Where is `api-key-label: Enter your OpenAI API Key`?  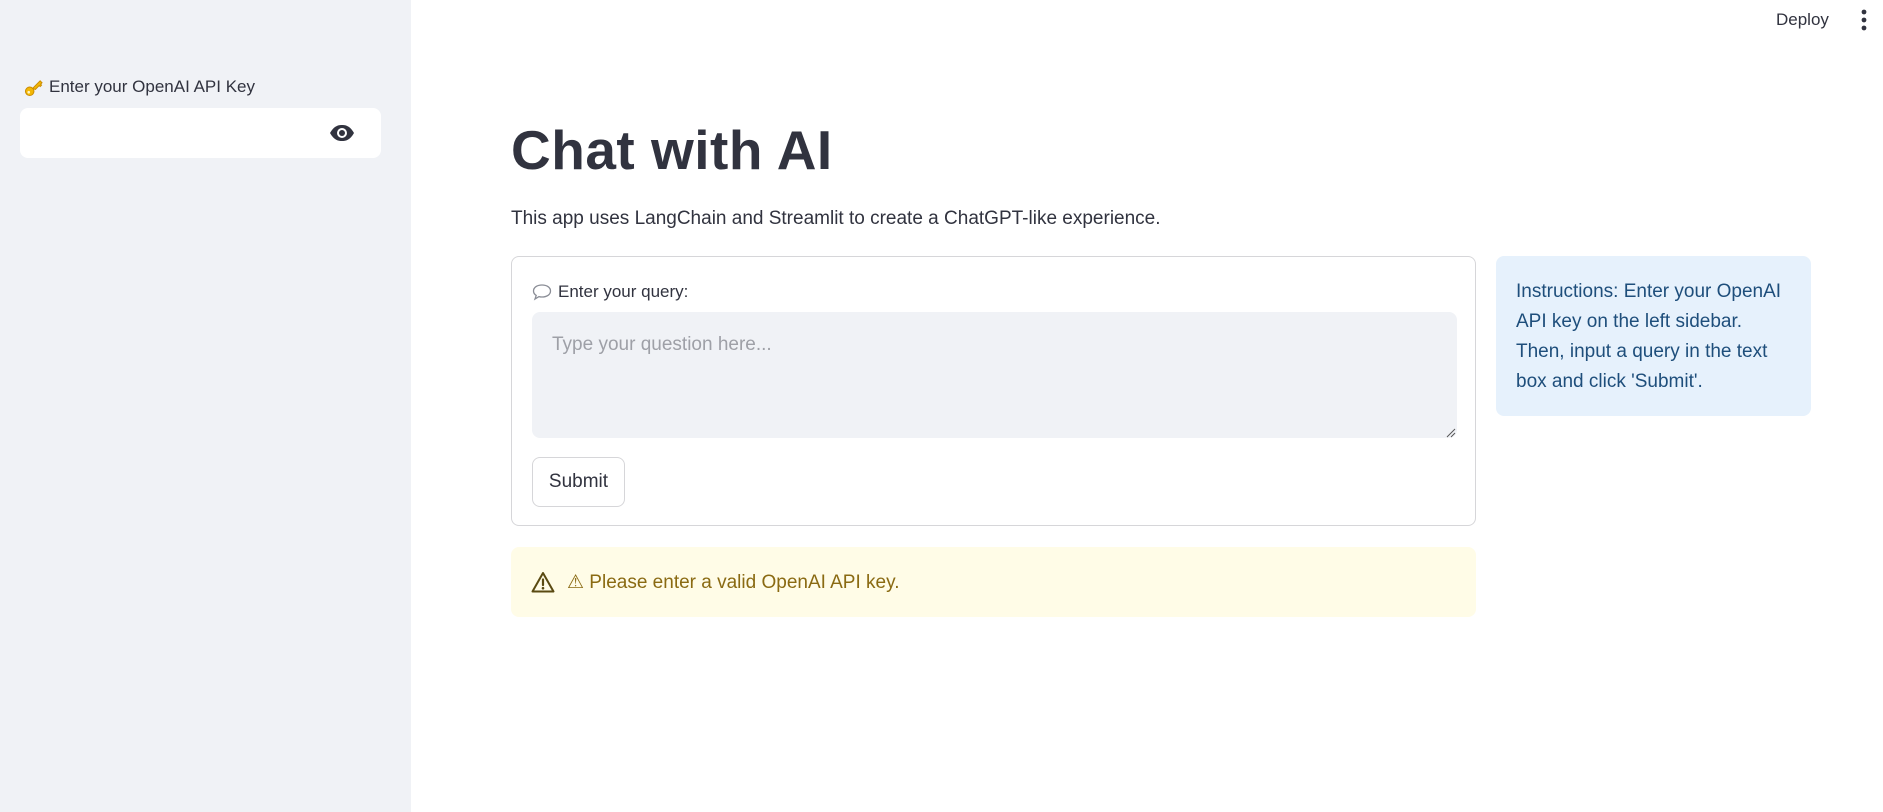
api-key-label: Enter your OpenAI API Key is located at coordinates (139, 87).